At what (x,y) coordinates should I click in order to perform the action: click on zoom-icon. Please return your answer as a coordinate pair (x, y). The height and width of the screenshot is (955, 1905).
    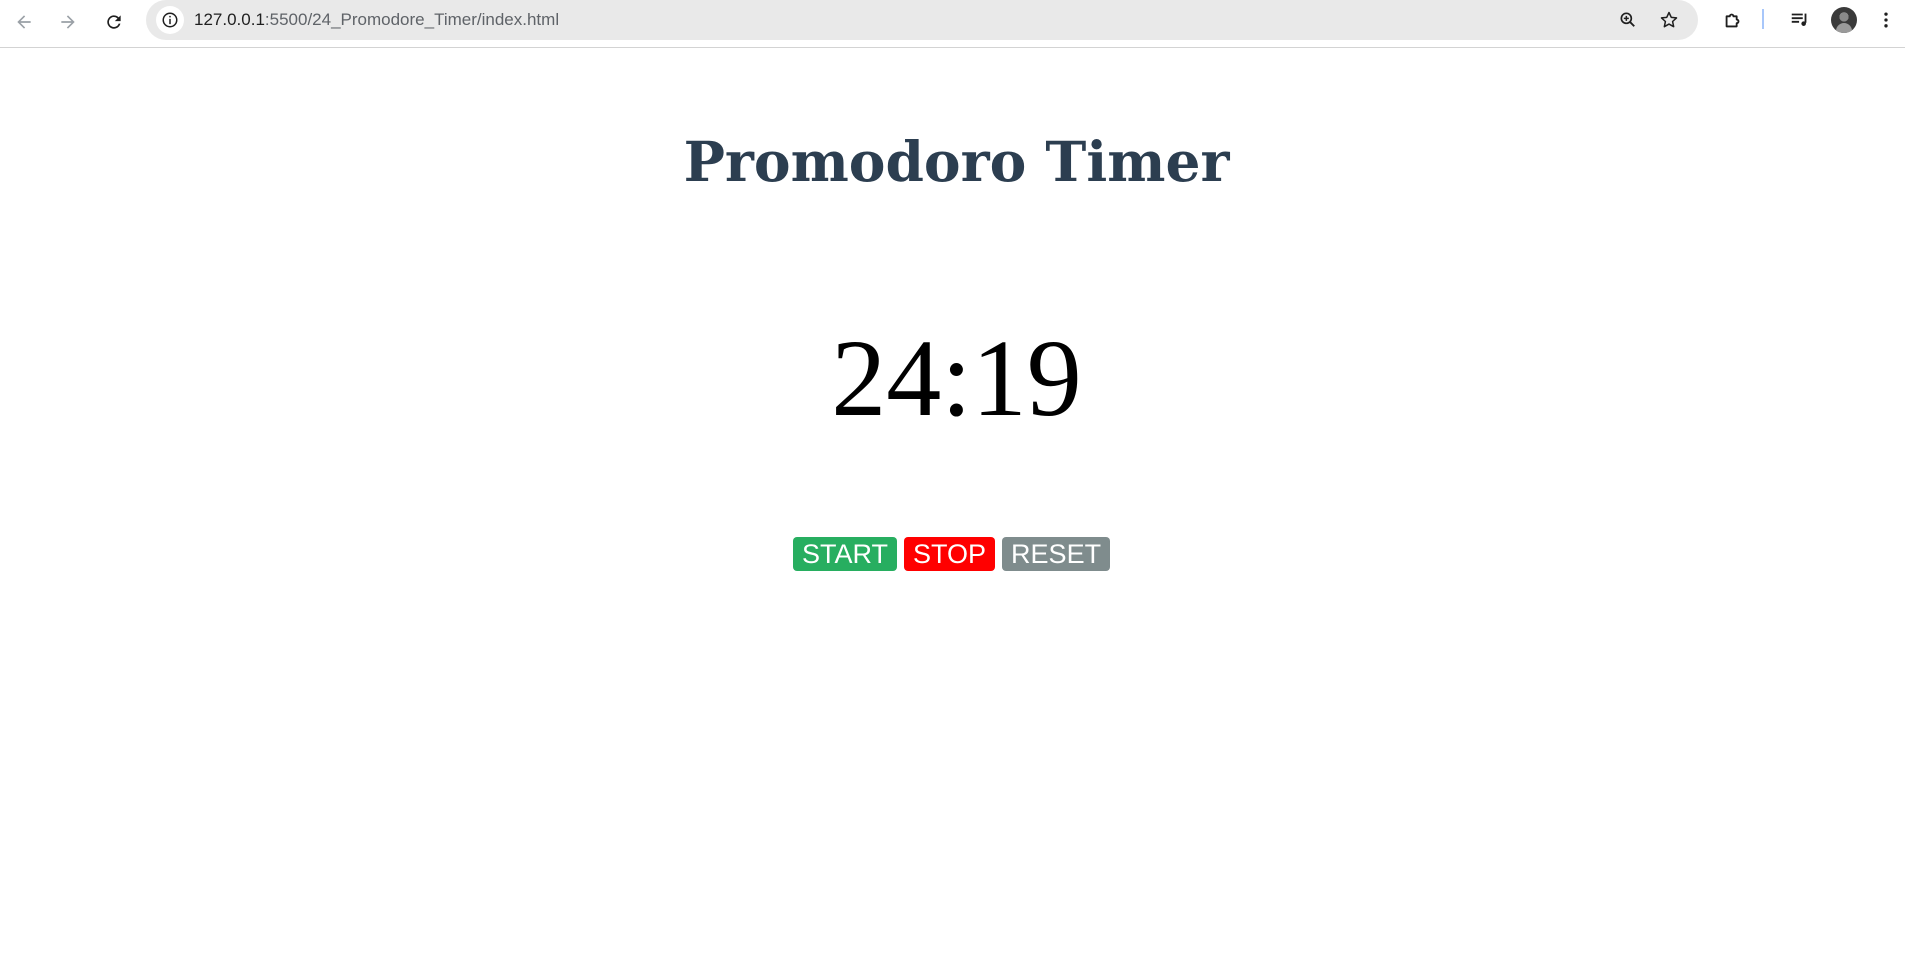
    Looking at the image, I should click on (1628, 20).